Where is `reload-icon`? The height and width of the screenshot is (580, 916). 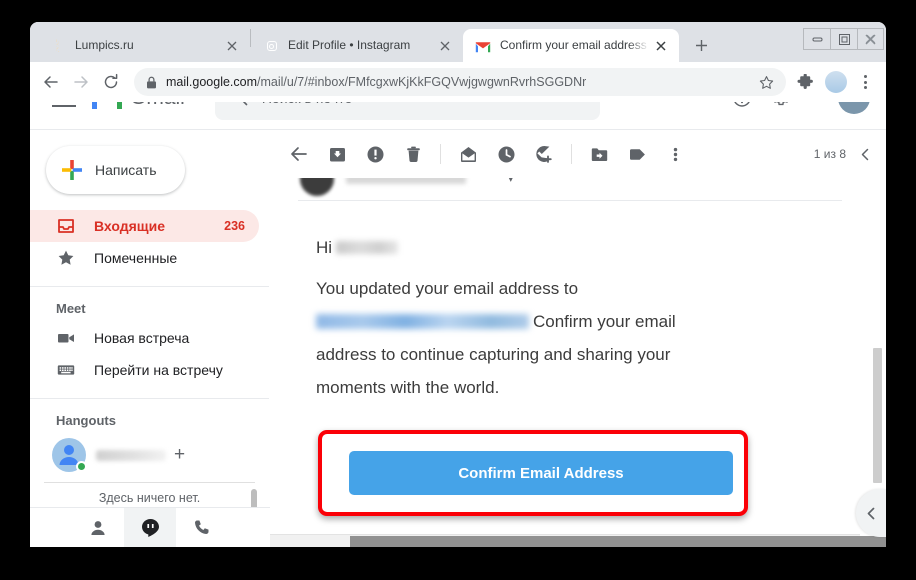
reload-icon is located at coordinates (111, 82).